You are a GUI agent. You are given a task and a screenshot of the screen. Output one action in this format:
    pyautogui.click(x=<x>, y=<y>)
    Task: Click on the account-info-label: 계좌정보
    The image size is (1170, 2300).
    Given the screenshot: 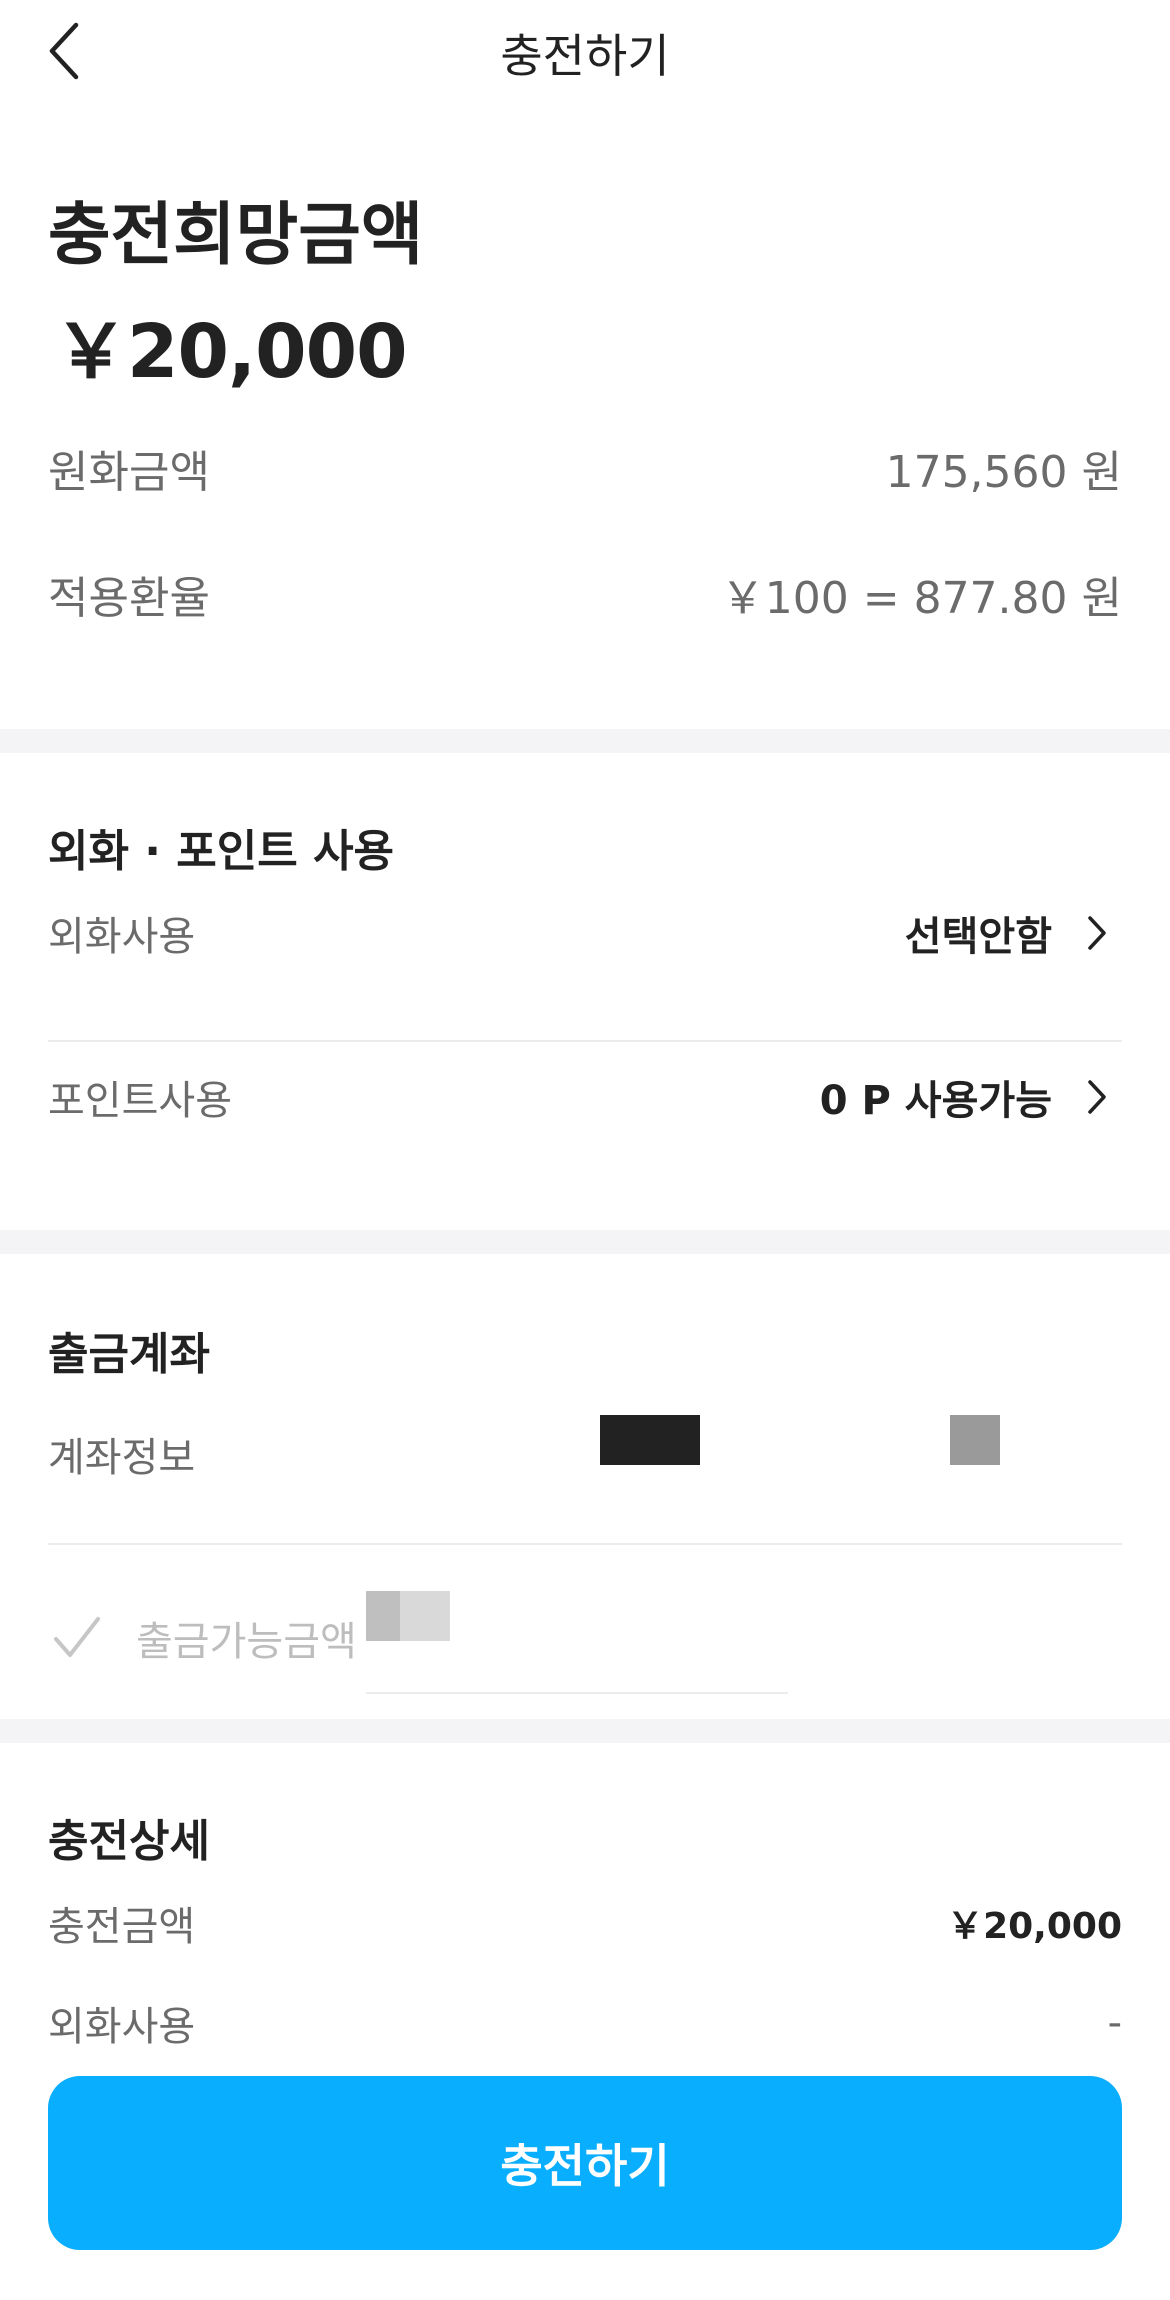 What is the action you would take?
    pyautogui.click(x=122, y=1458)
    